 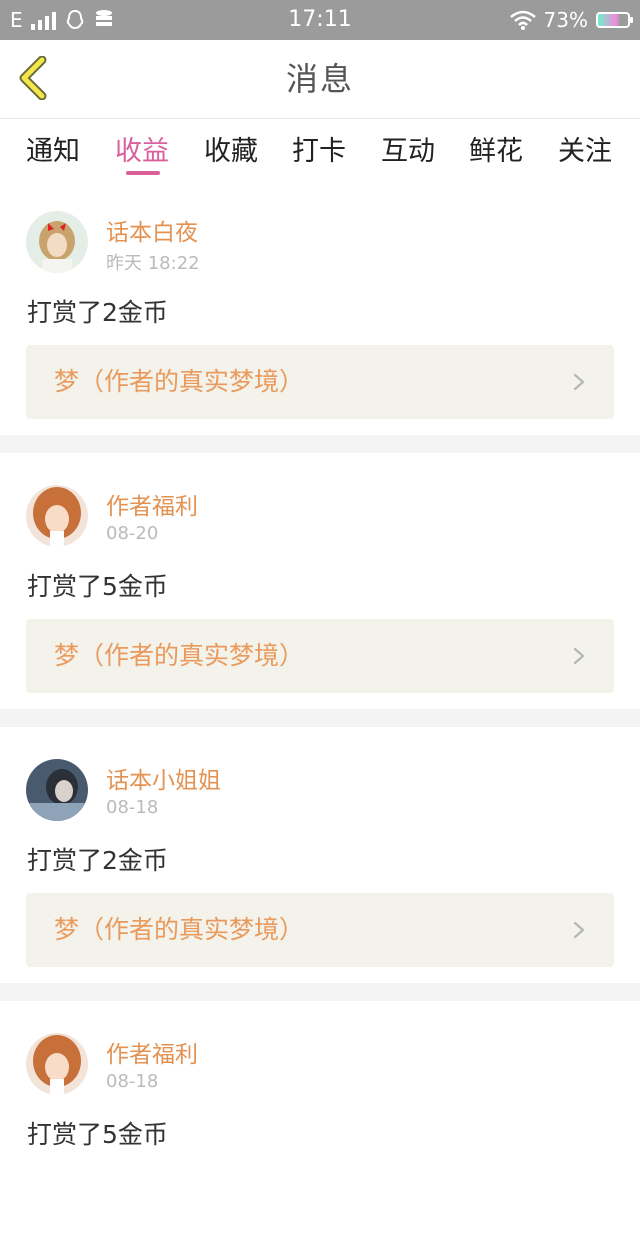 What do you see at coordinates (152, 230) in the screenshot?
I see `username: 话本白夜` at bounding box center [152, 230].